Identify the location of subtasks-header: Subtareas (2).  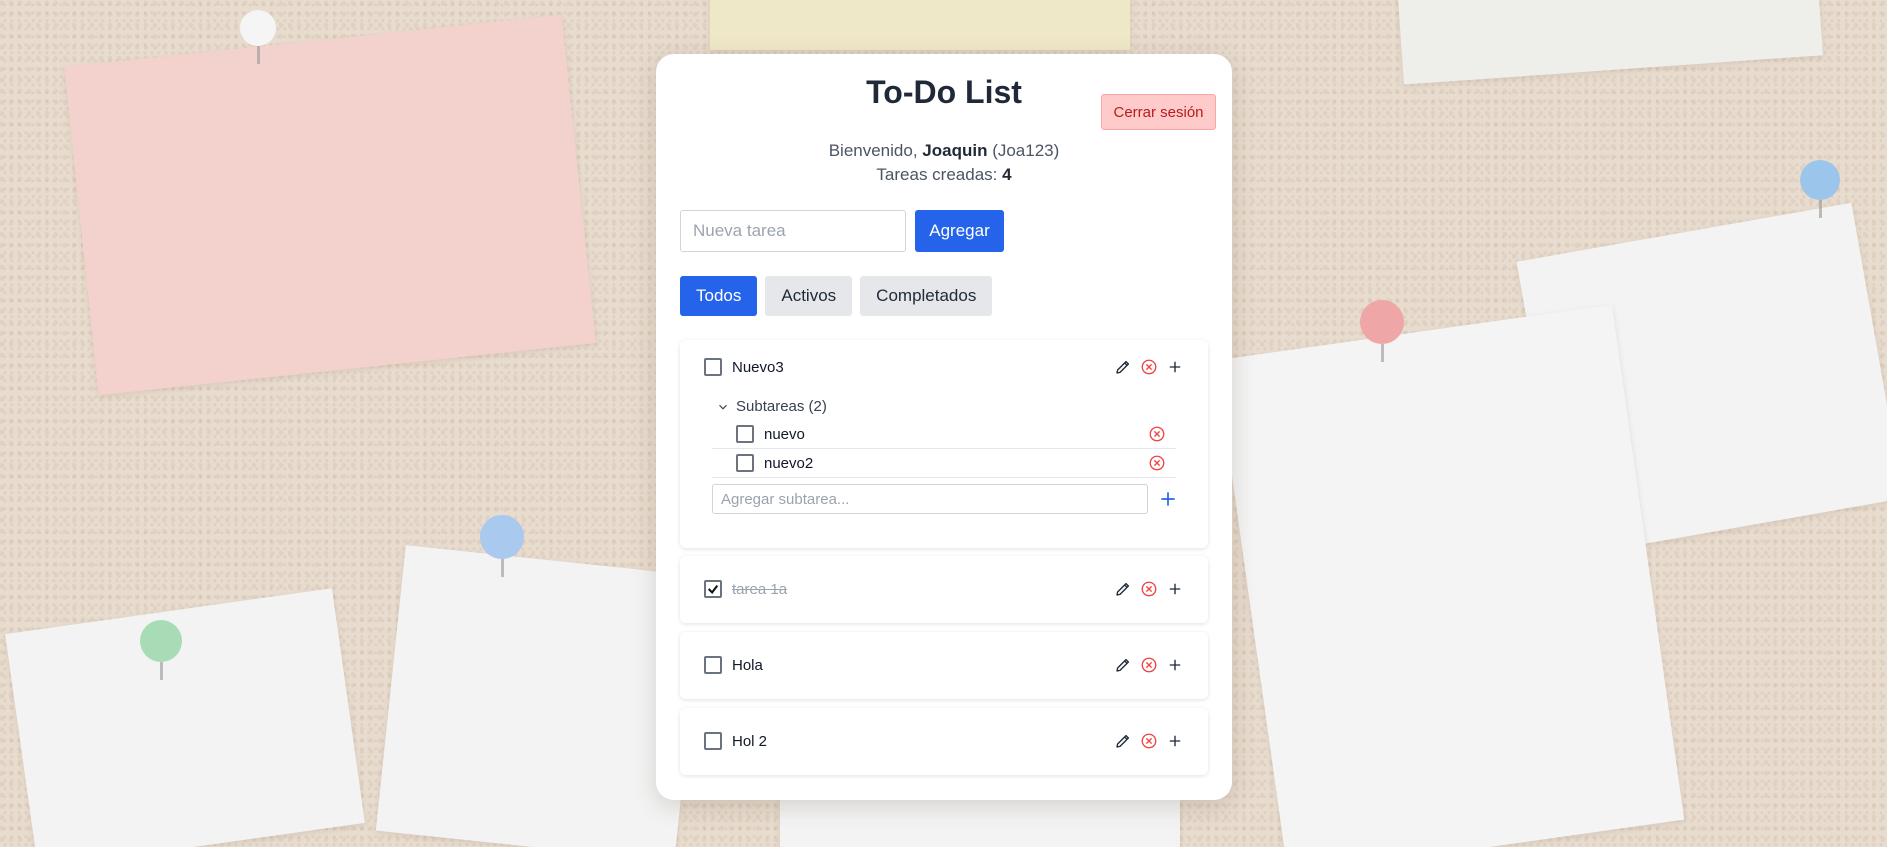
(781, 406).